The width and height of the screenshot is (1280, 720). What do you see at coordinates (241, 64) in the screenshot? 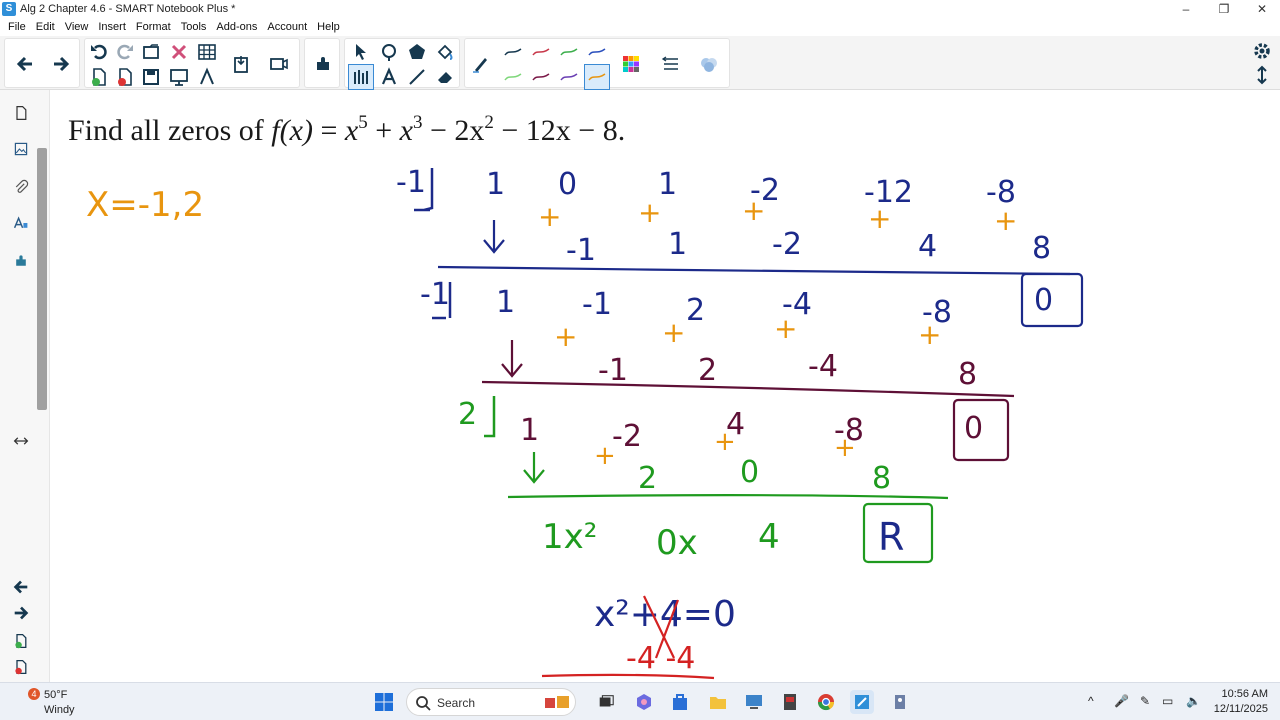
I see `paste-icon` at bounding box center [241, 64].